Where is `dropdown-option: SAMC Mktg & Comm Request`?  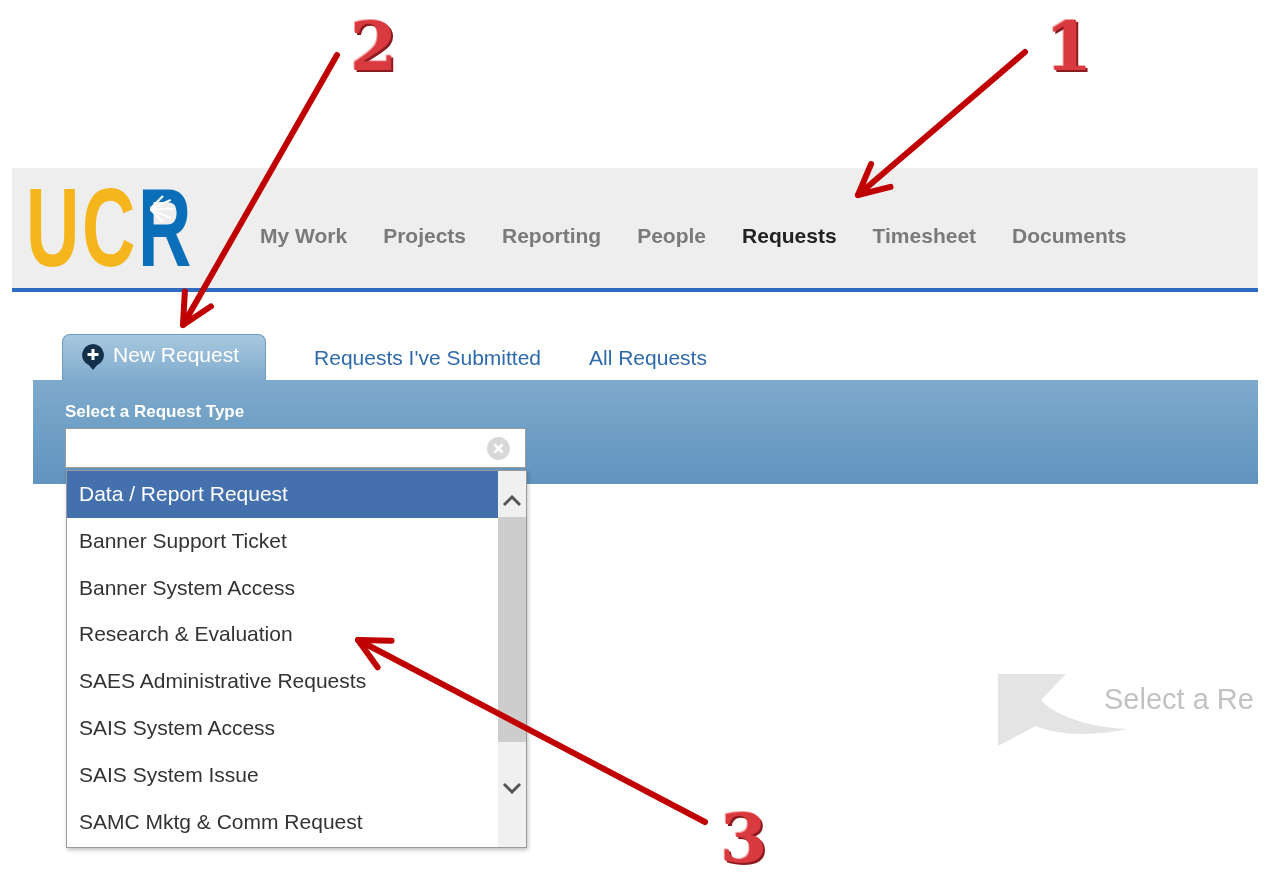
dropdown-option: SAMC Mktg & Comm Request is located at coordinates (282, 822).